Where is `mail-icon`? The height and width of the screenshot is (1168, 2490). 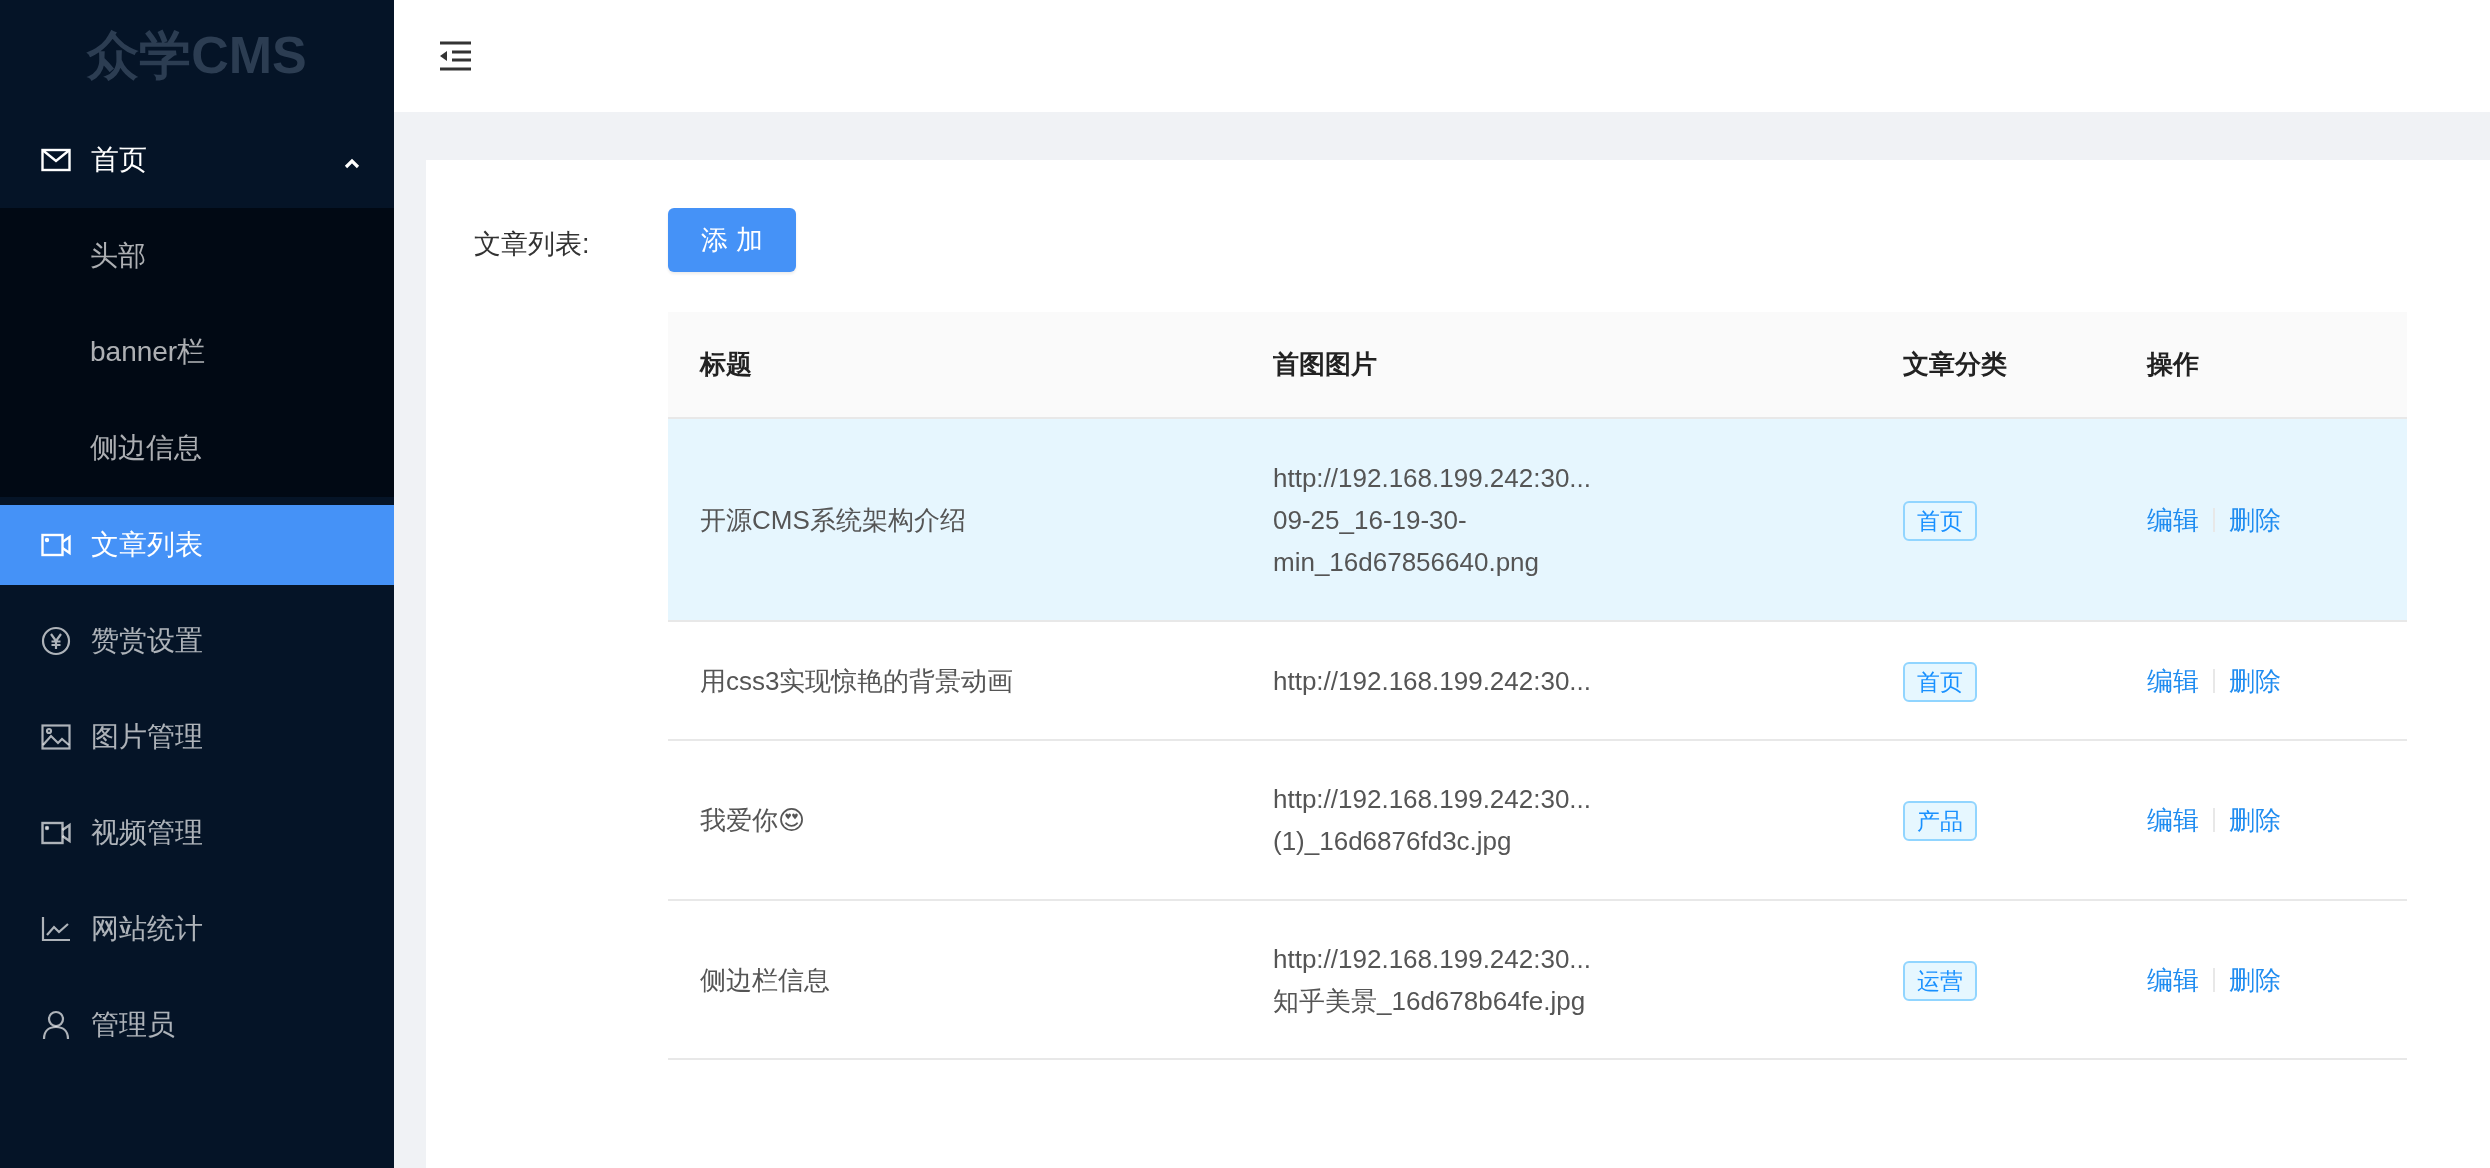 mail-icon is located at coordinates (56, 160).